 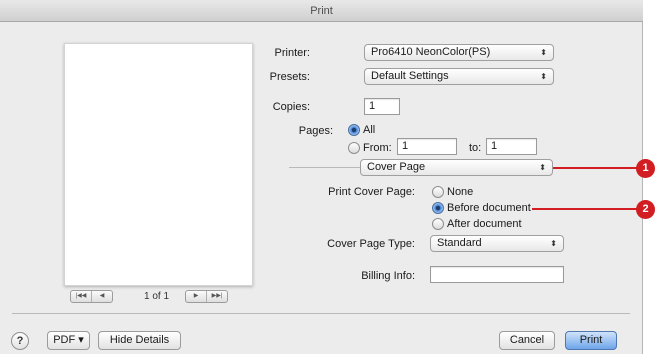 I want to click on panel-separator-left, so click(x=324, y=167).